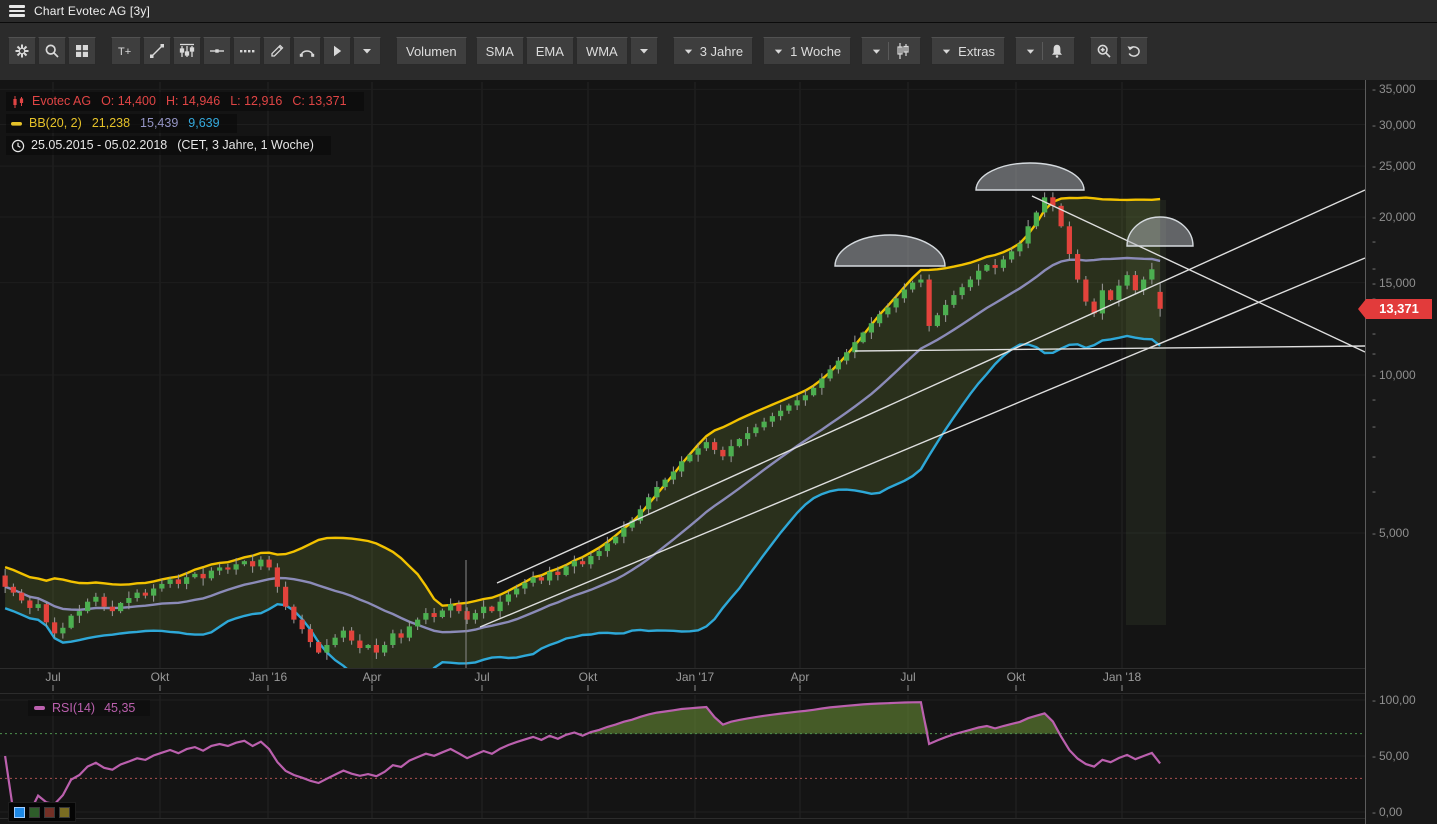 Image resolution: width=1437 pixels, height=824 pixels. I want to click on y-axis-tick-label: -25,000, so click(1394, 166).